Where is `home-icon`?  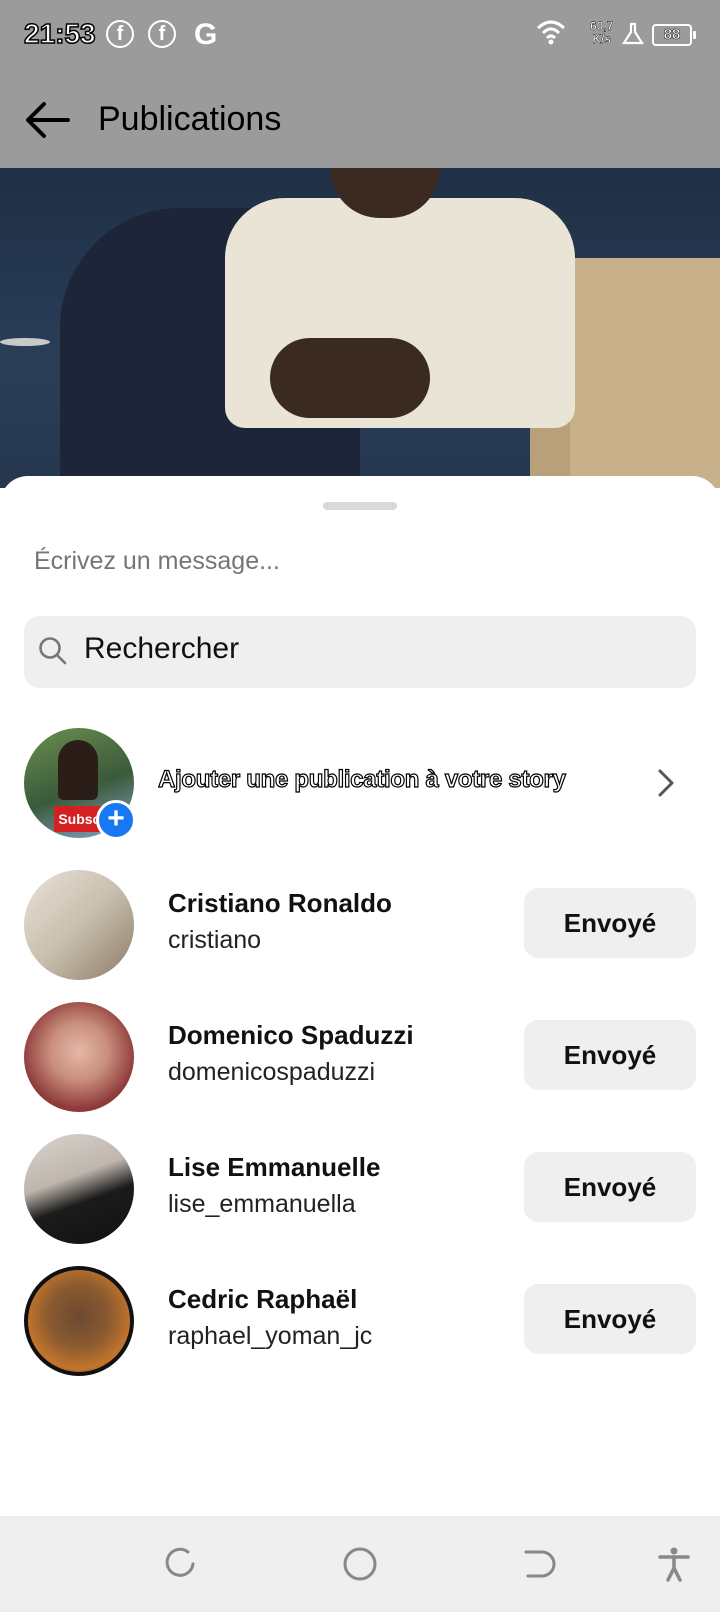
home-icon is located at coordinates (360, 1564).